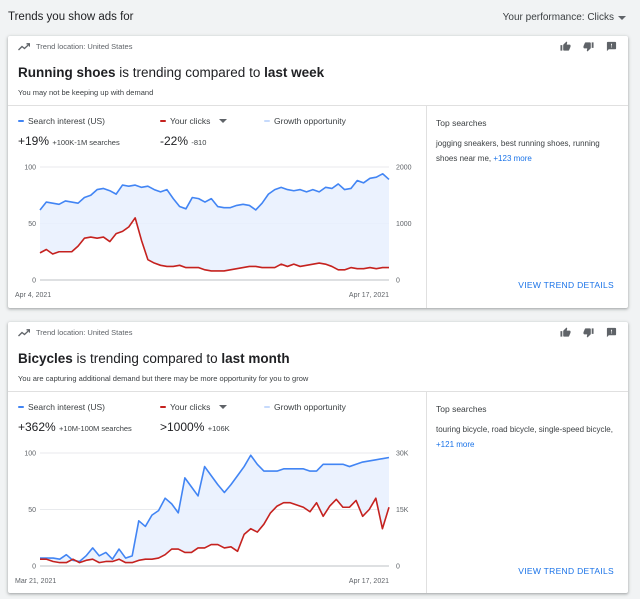 Image resolution: width=640 pixels, height=599 pixels. Describe the element at coordinates (455, 444) in the screenshot. I see `more-searches-link: +121 more` at that location.